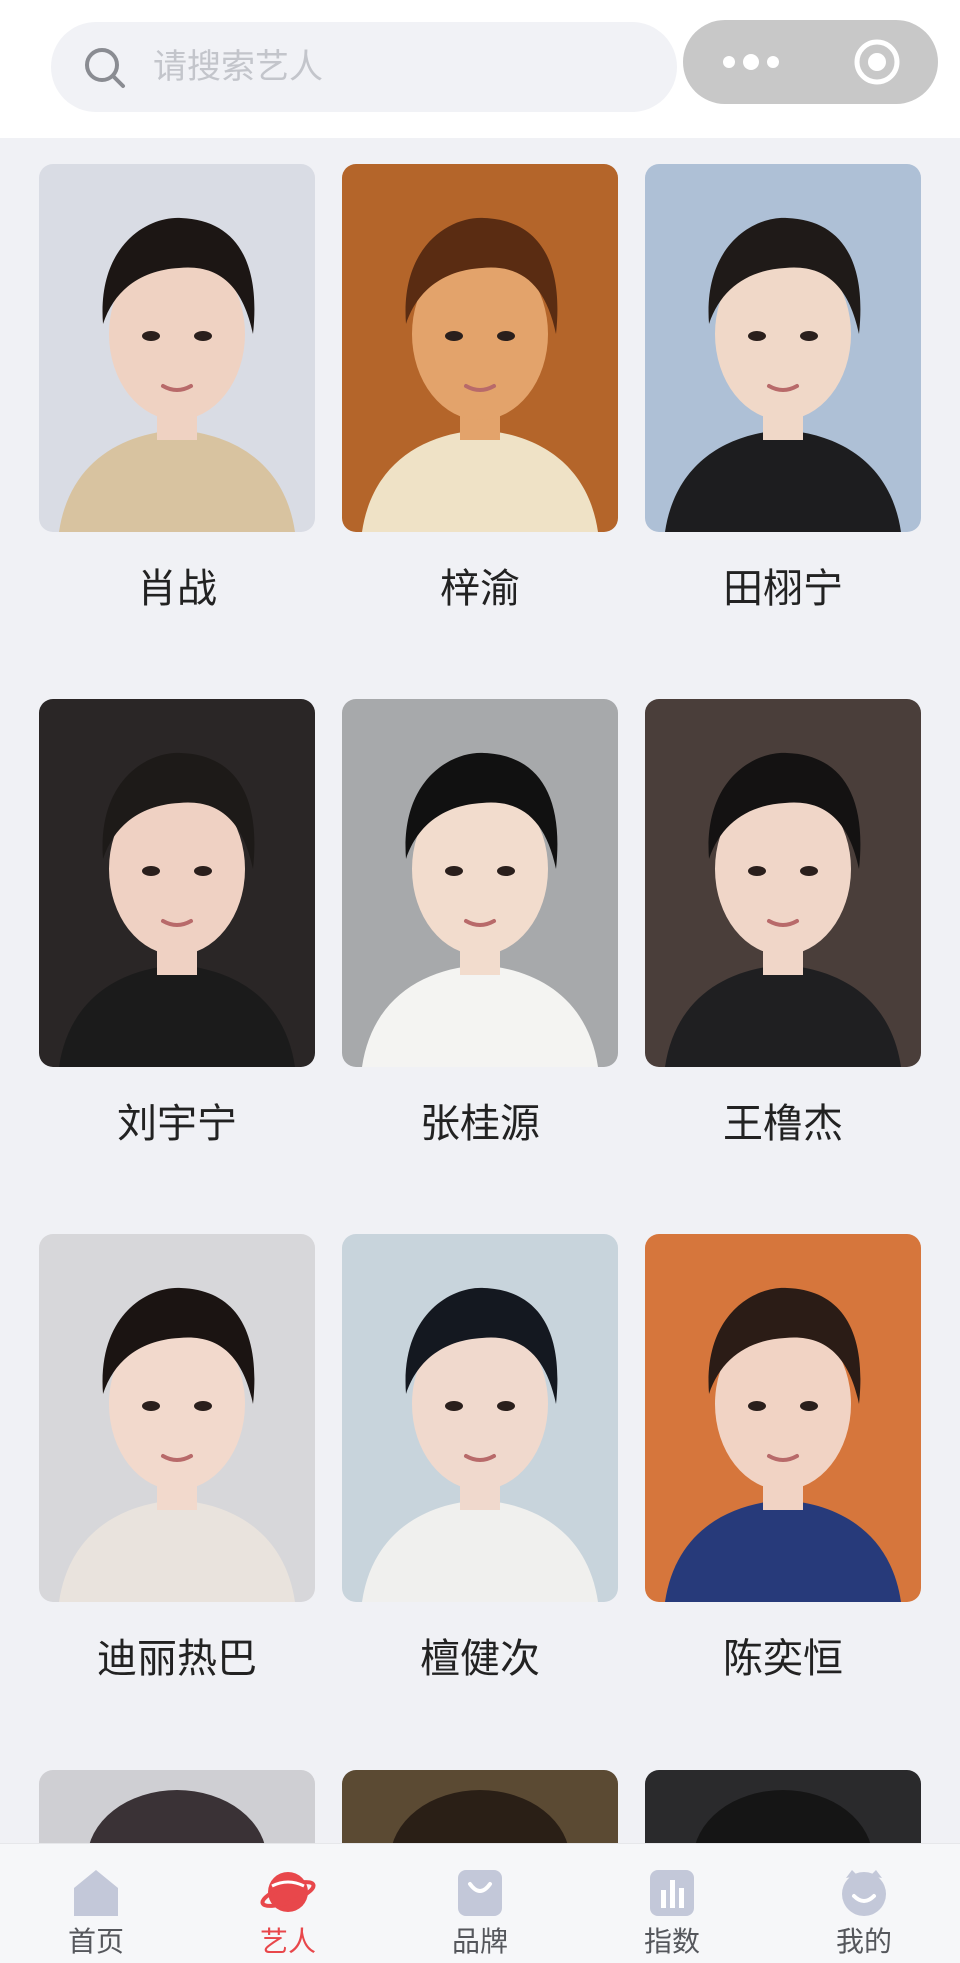  What do you see at coordinates (877, 62) in the screenshot?
I see `close-target-icon` at bounding box center [877, 62].